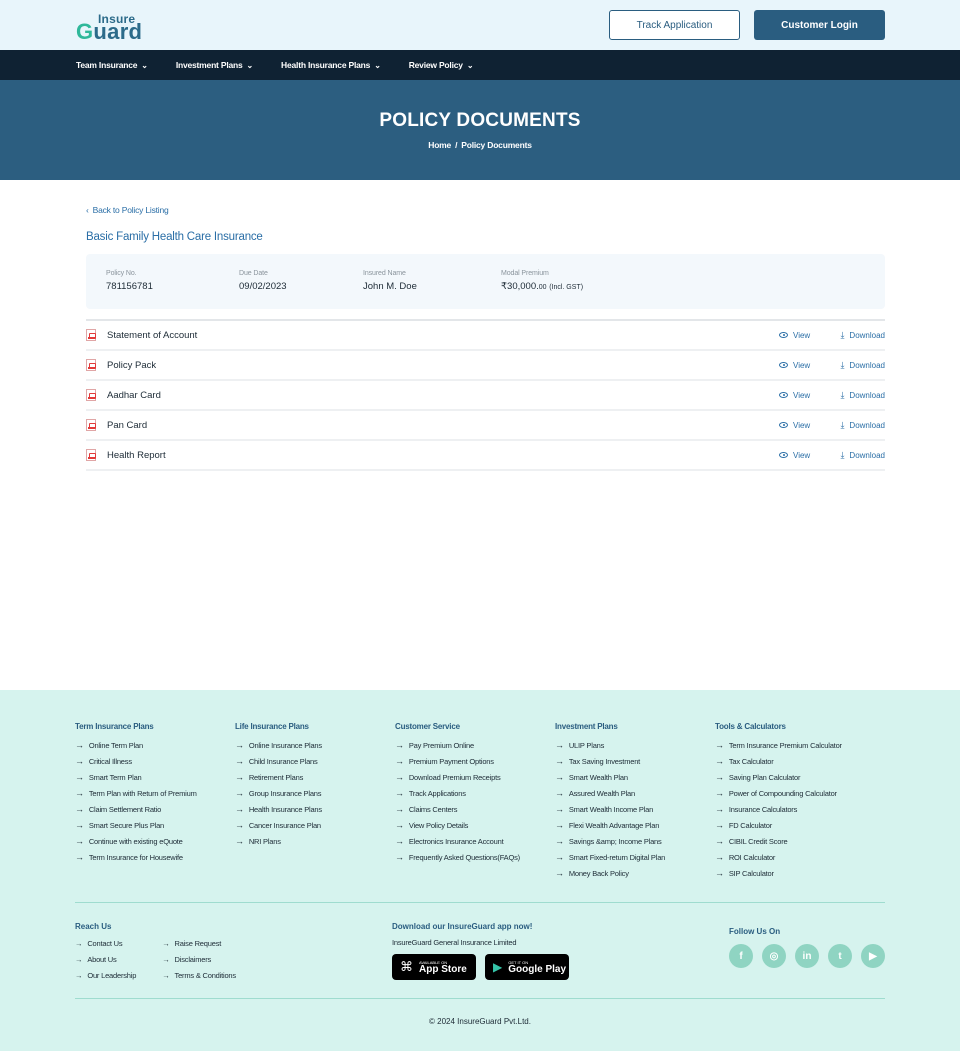  I want to click on youtube-icon: ▶, so click(873, 956).